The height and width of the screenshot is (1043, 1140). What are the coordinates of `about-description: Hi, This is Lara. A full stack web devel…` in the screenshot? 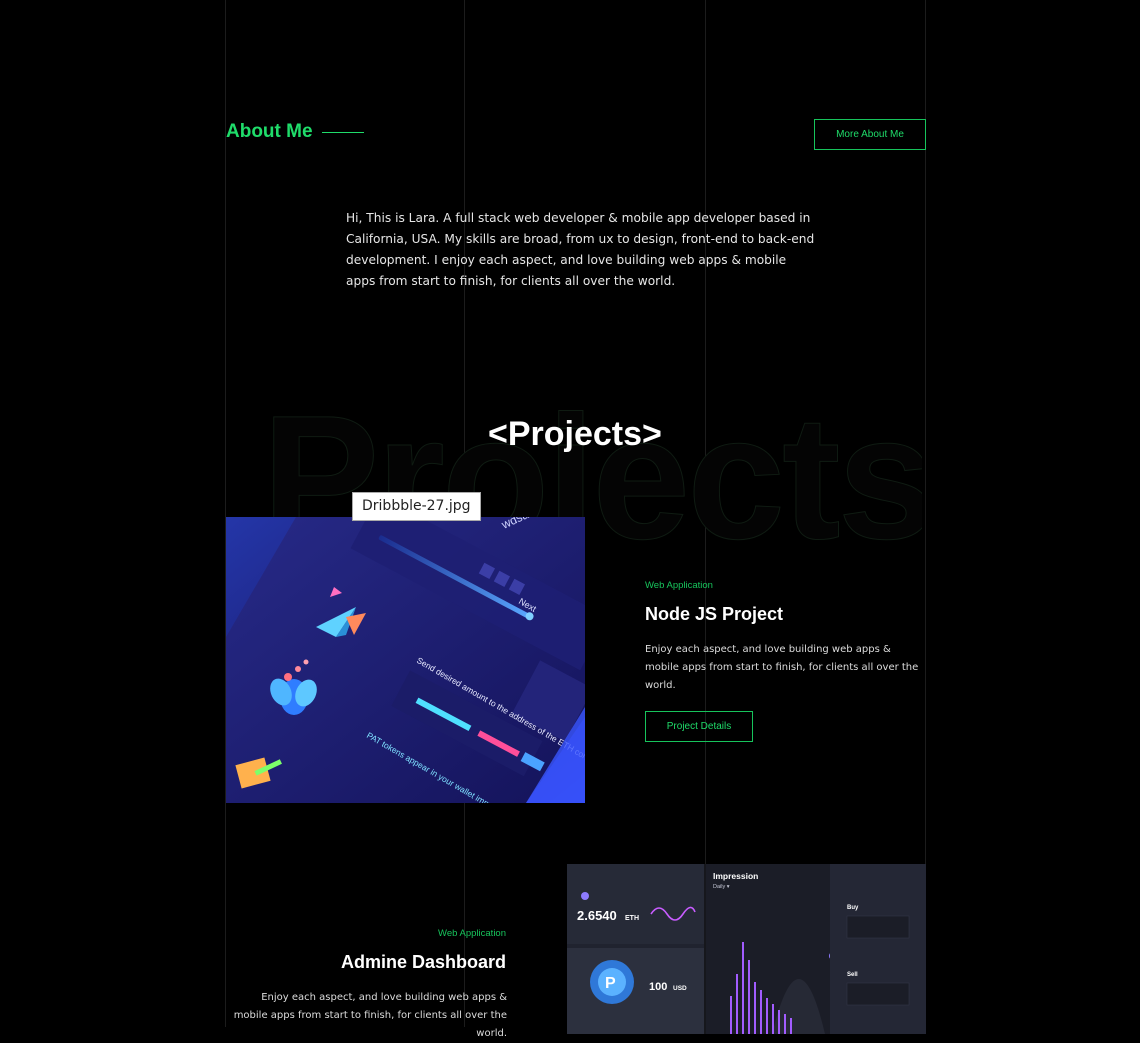 It's located at (580, 249).